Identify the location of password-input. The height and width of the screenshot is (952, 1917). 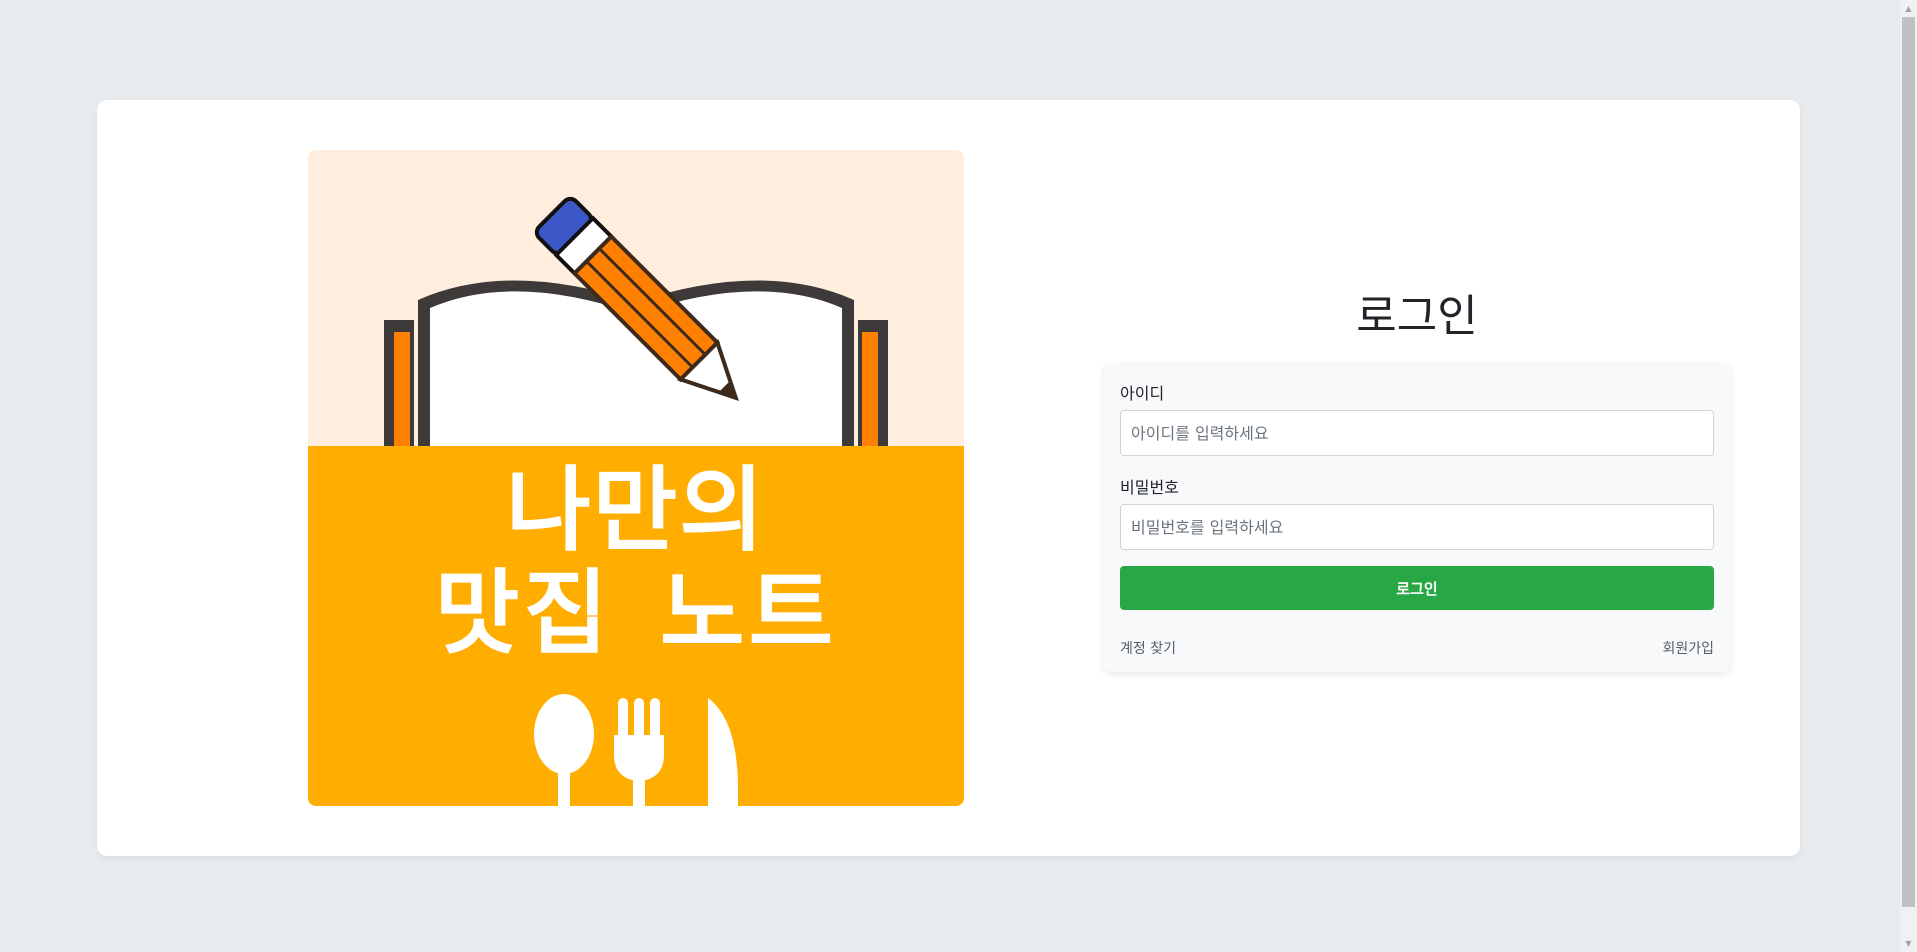
(1417, 527).